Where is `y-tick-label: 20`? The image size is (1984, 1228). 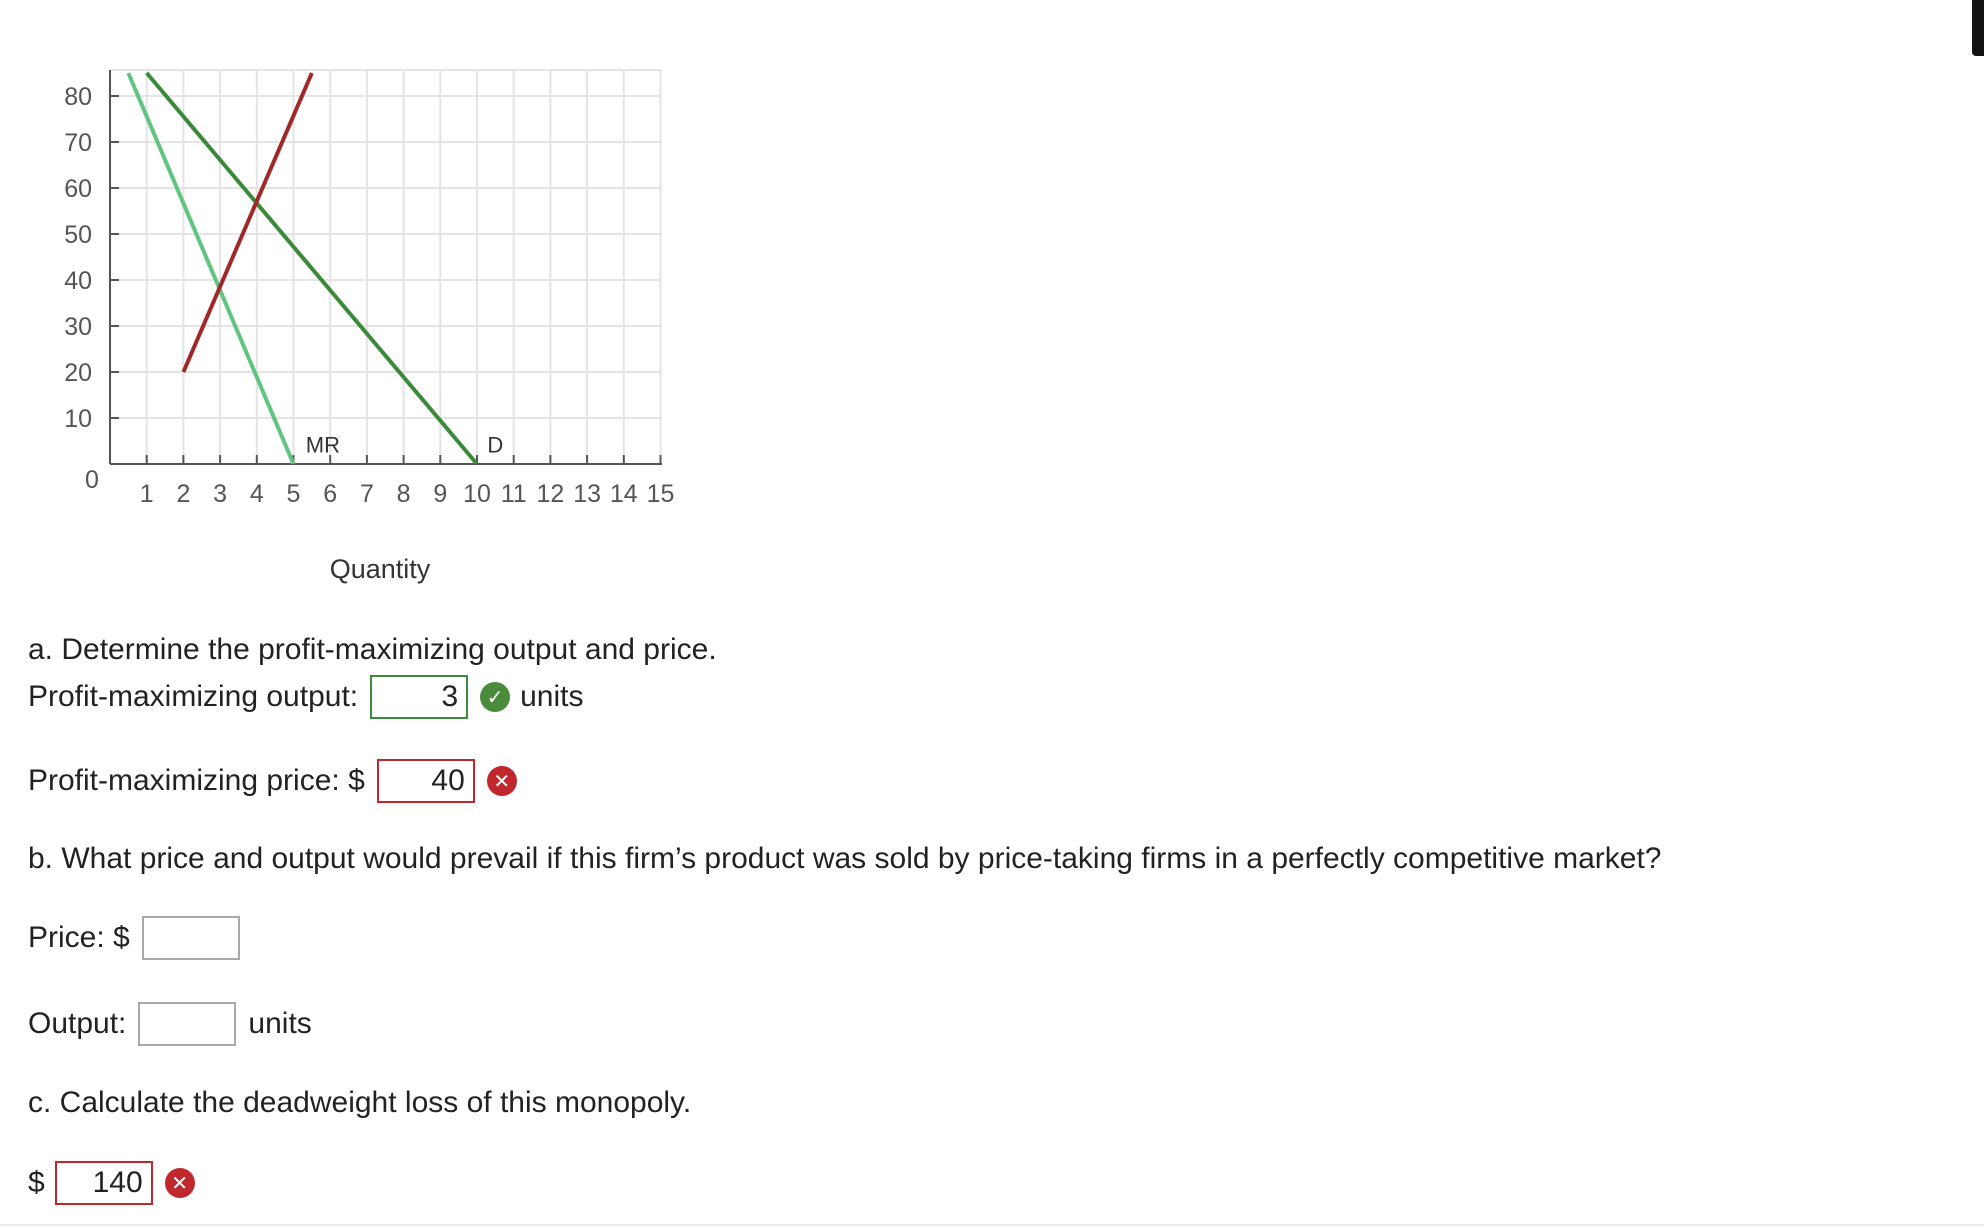 y-tick-label: 20 is located at coordinates (78, 373).